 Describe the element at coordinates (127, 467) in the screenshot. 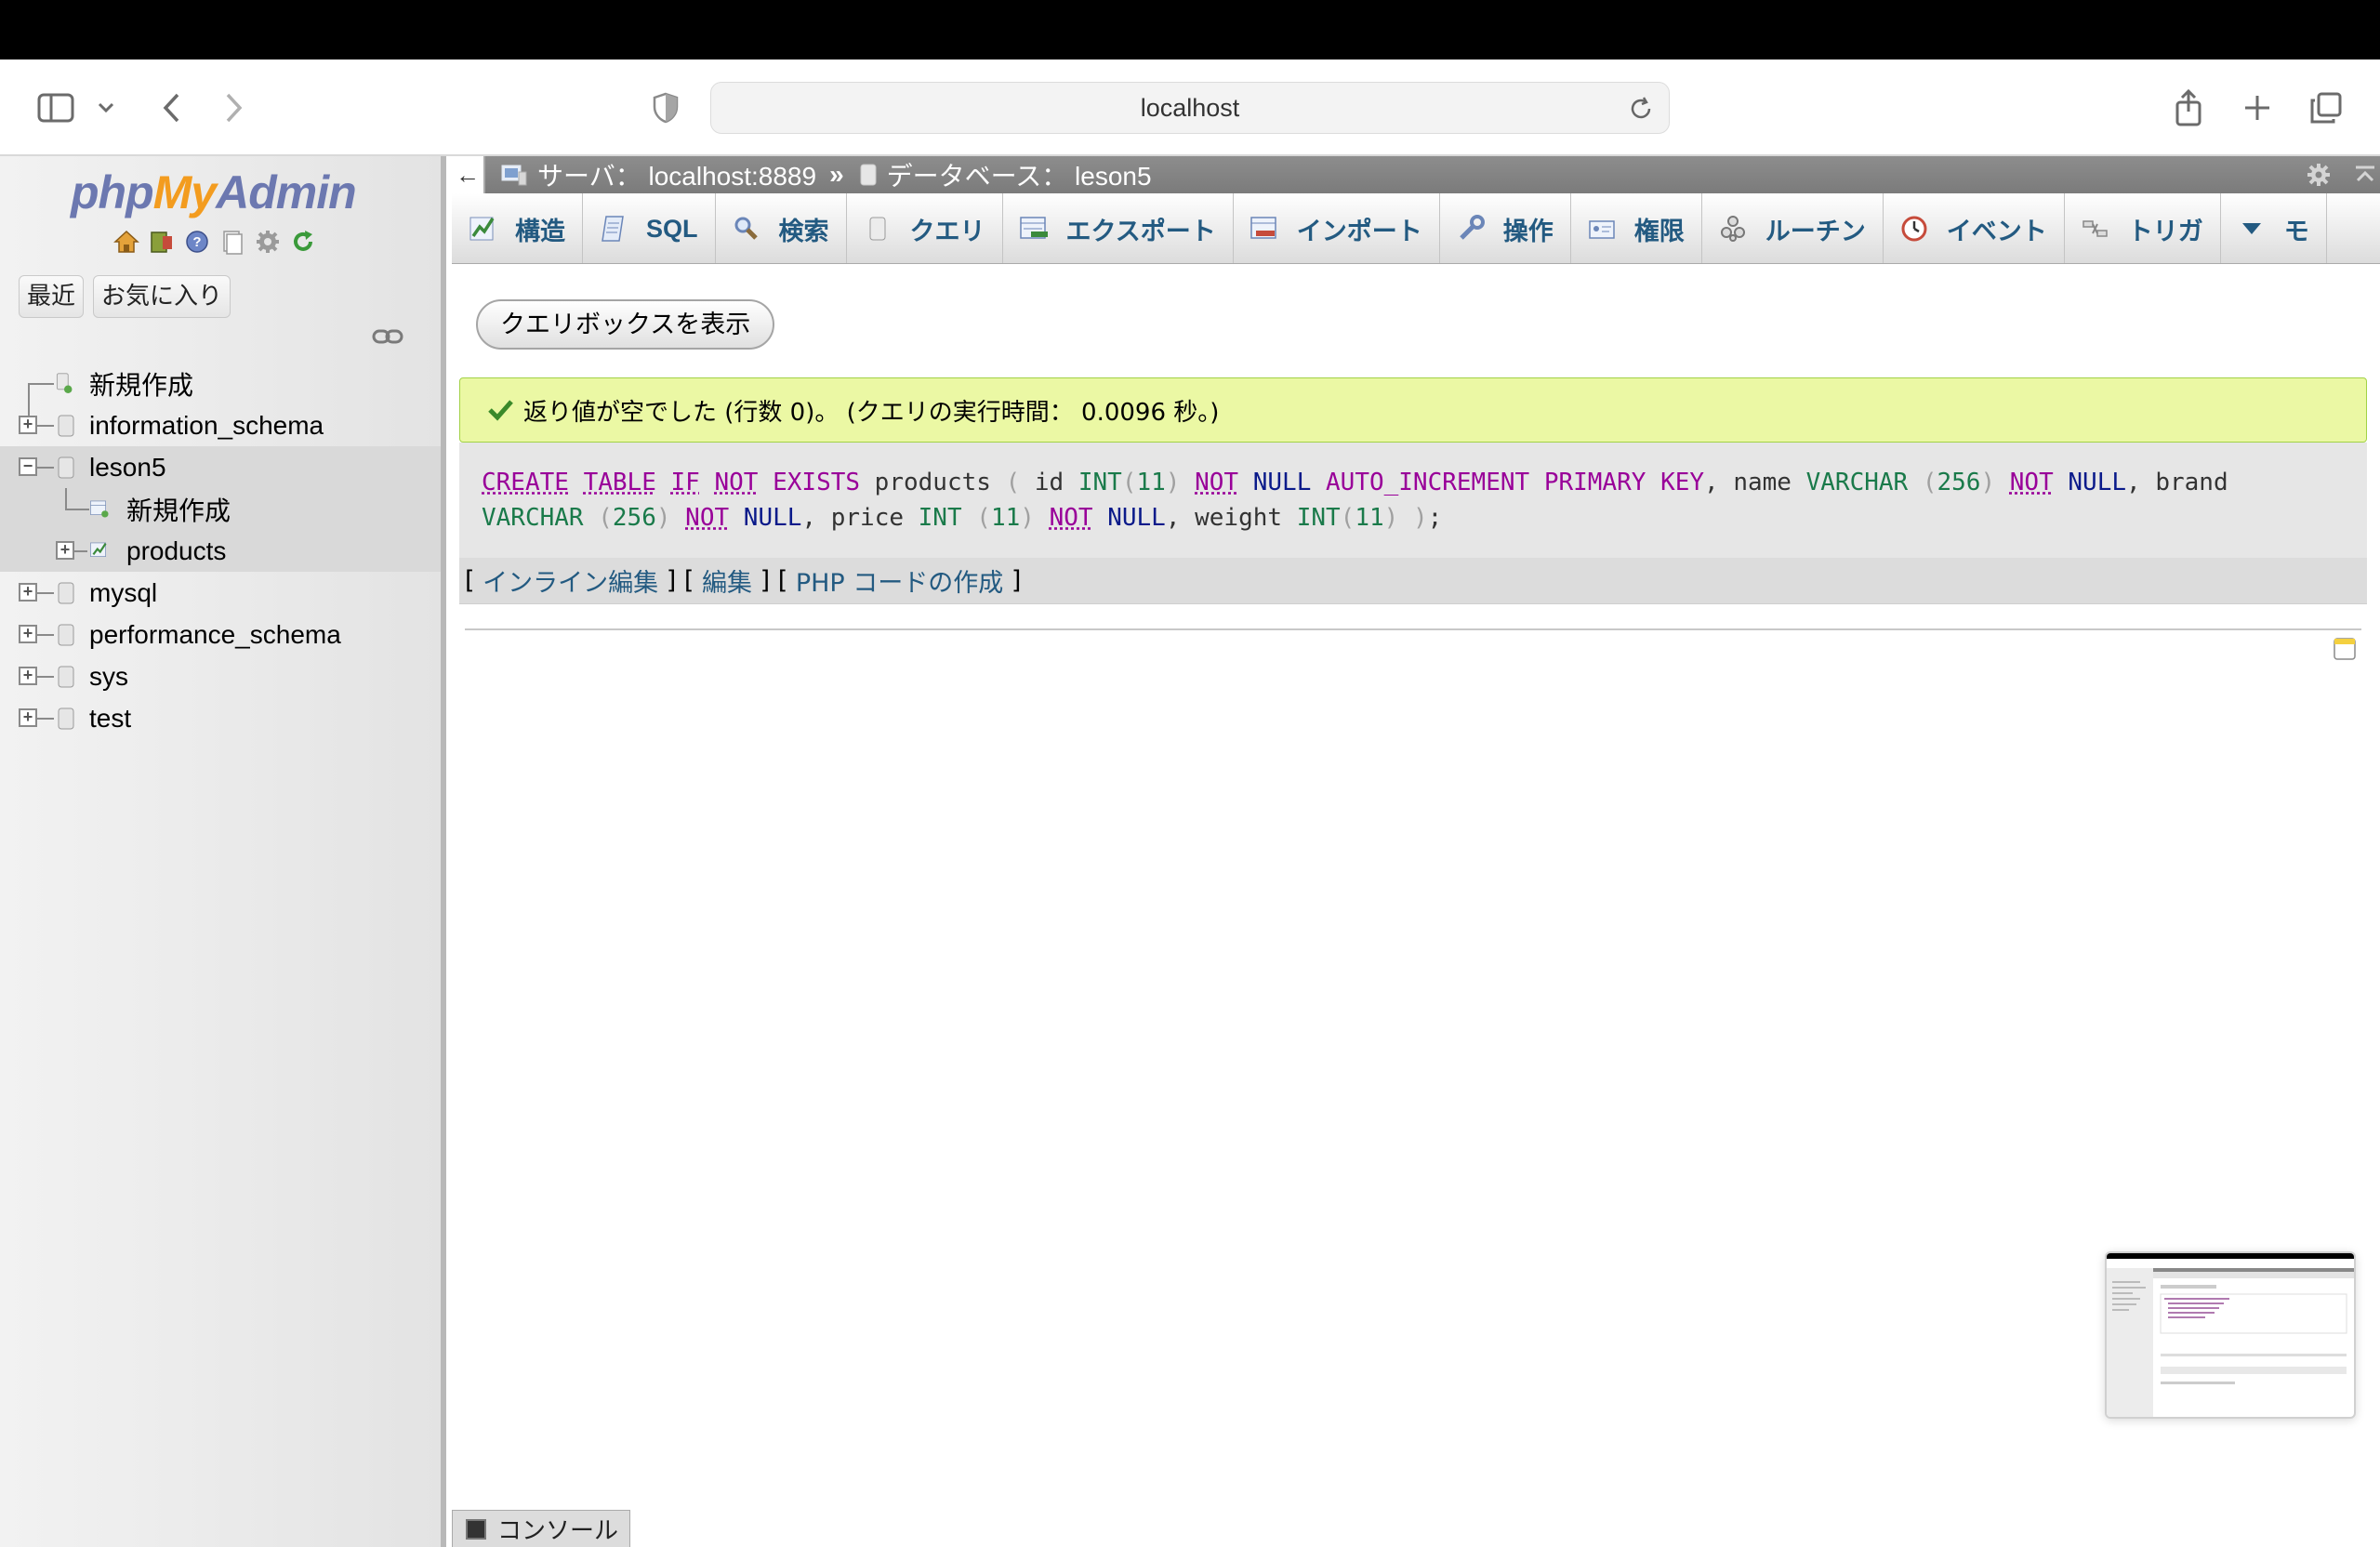

I see `tree-label: leson5` at that location.